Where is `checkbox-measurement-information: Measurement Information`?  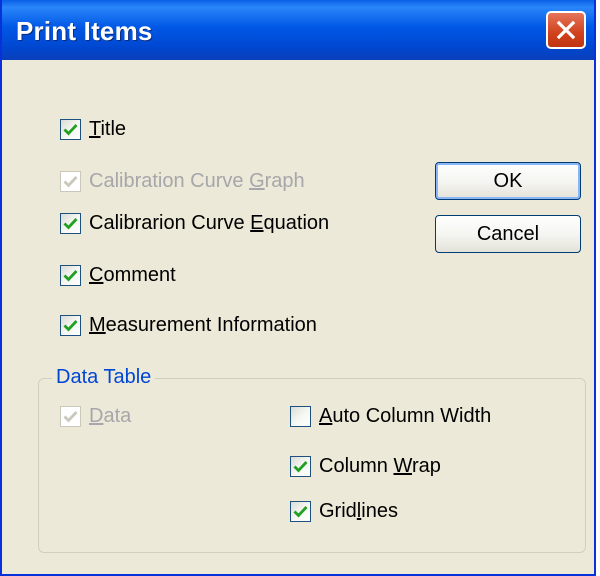 checkbox-measurement-information: Measurement Information is located at coordinates (188, 325).